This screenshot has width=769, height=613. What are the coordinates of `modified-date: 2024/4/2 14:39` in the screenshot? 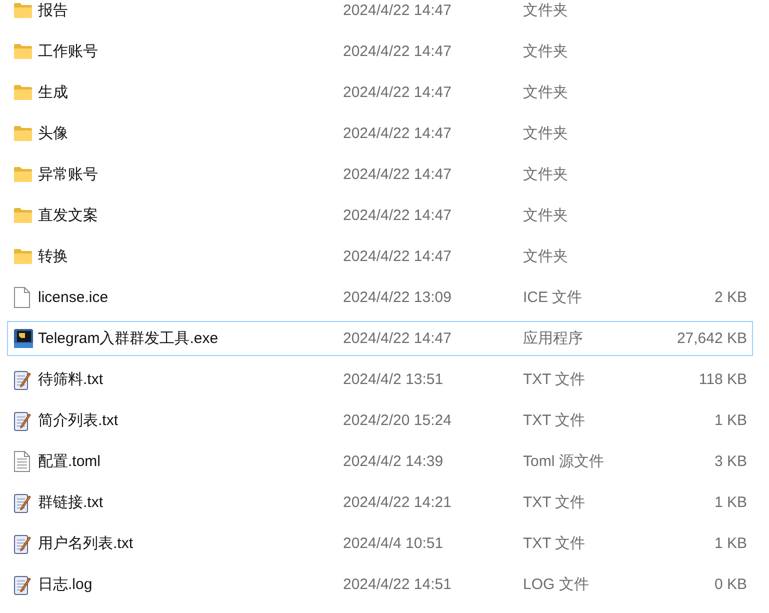 It's located at (393, 461).